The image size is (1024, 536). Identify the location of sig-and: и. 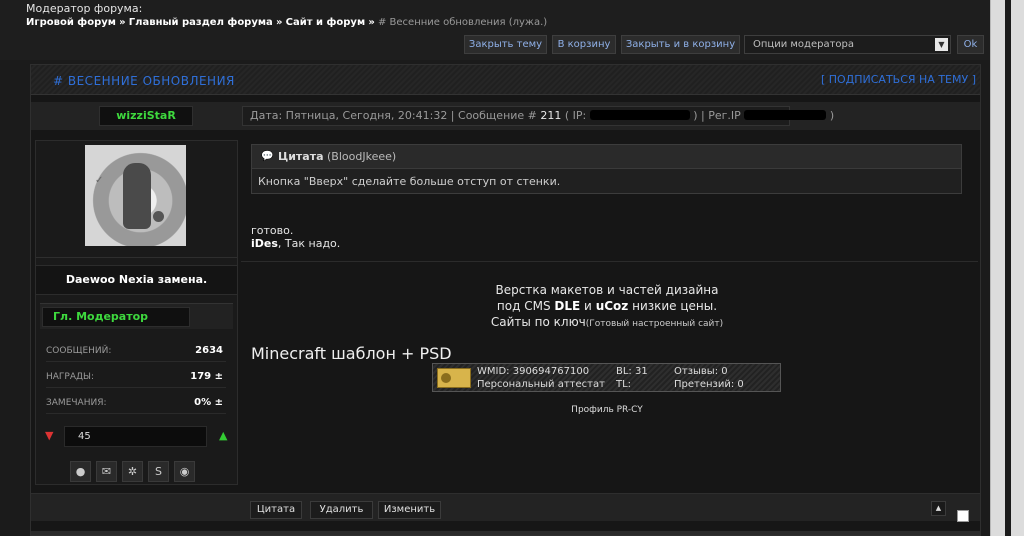
(588, 306).